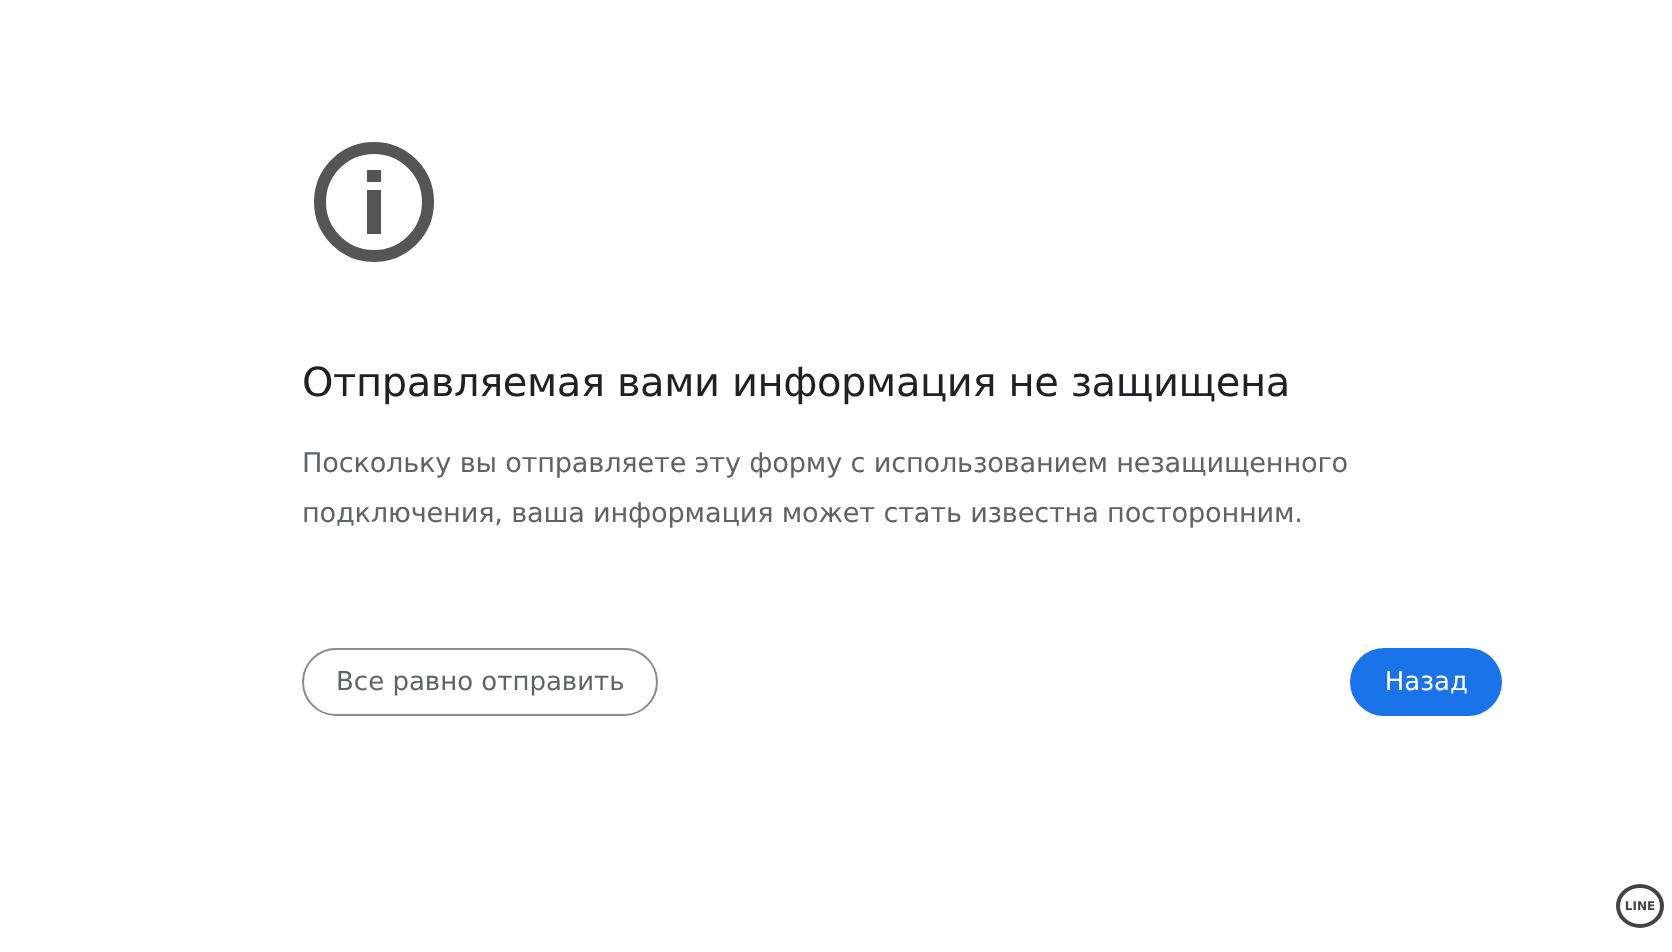 The width and height of the screenshot is (1672, 952). What do you see at coordinates (1426, 682) in the screenshot?
I see `back-button: Назад` at bounding box center [1426, 682].